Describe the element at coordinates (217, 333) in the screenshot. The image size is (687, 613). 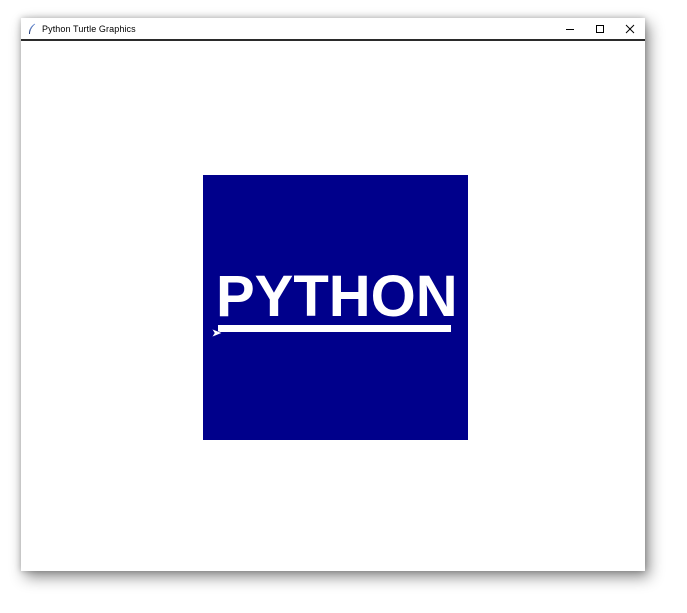
I see `turtle-arrow-icon` at that location.